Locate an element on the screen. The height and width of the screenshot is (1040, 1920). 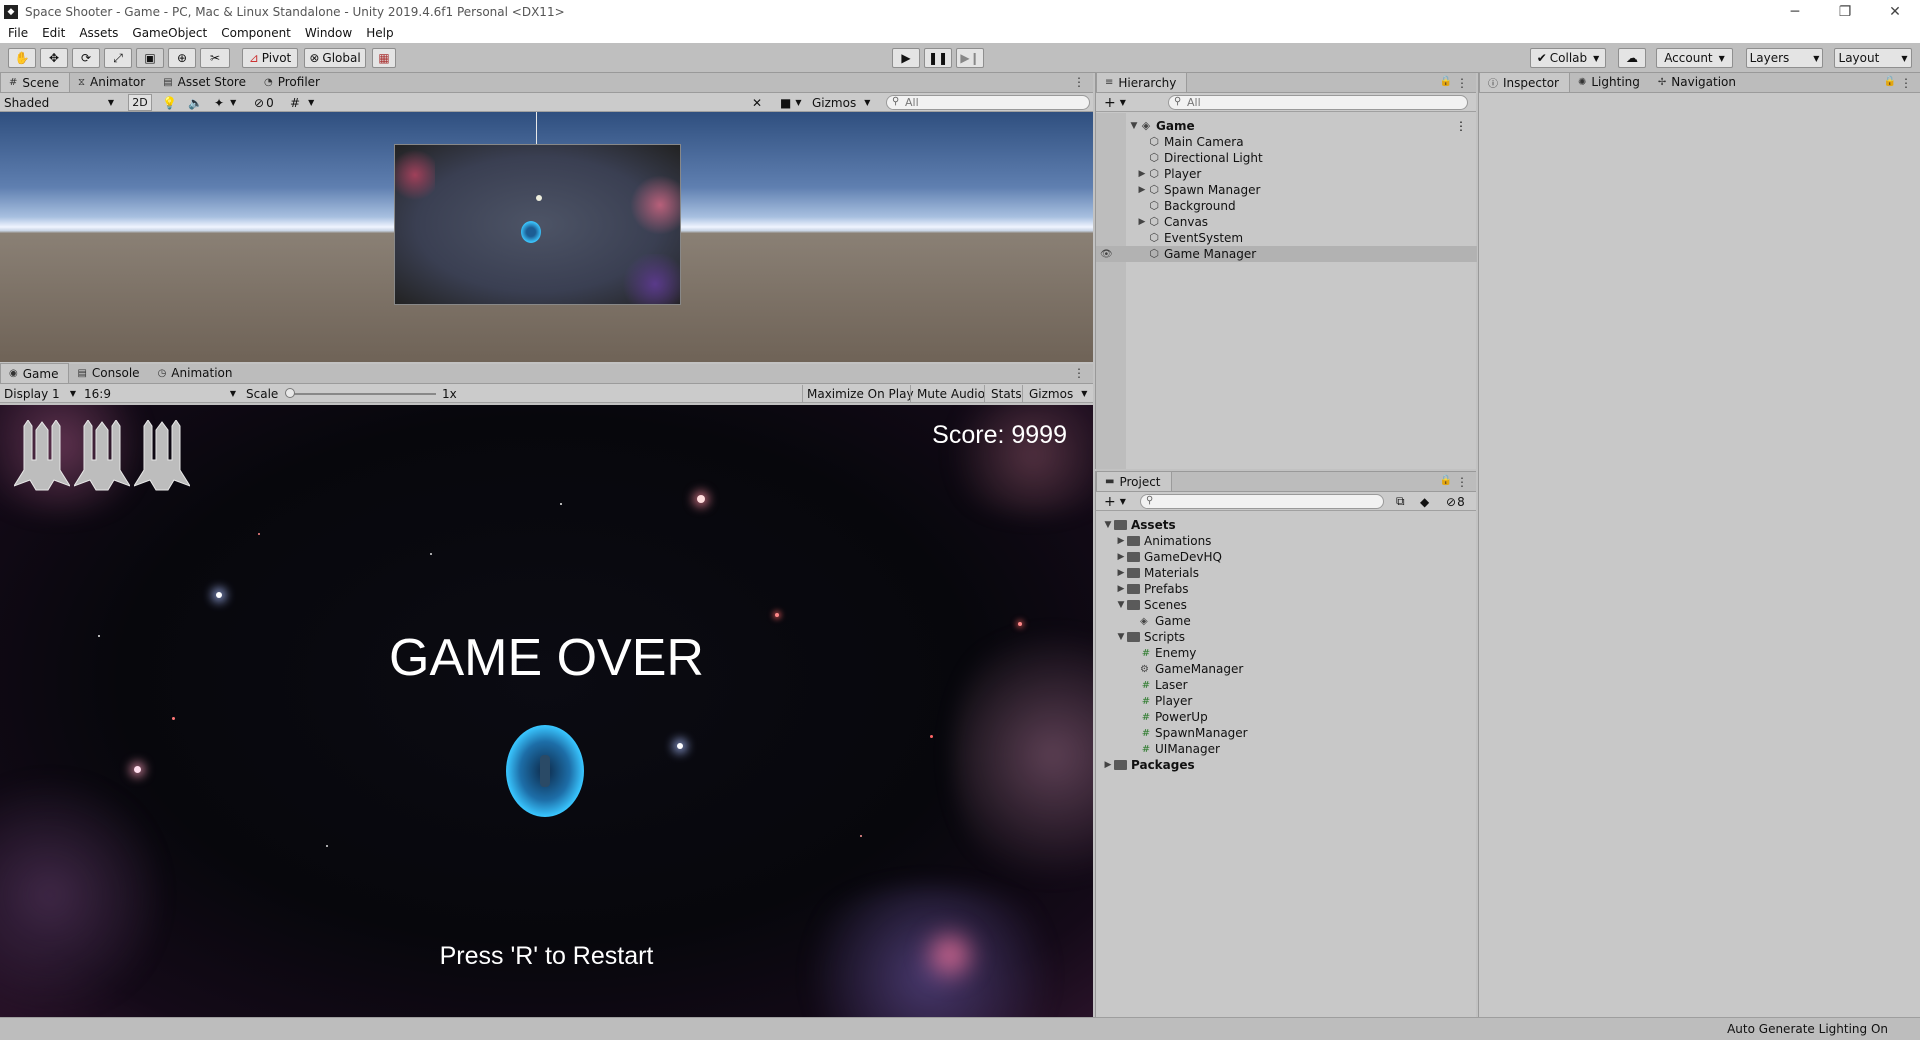
effects-dropdown: ✦ ▼ is located at coordinates (225, 102).